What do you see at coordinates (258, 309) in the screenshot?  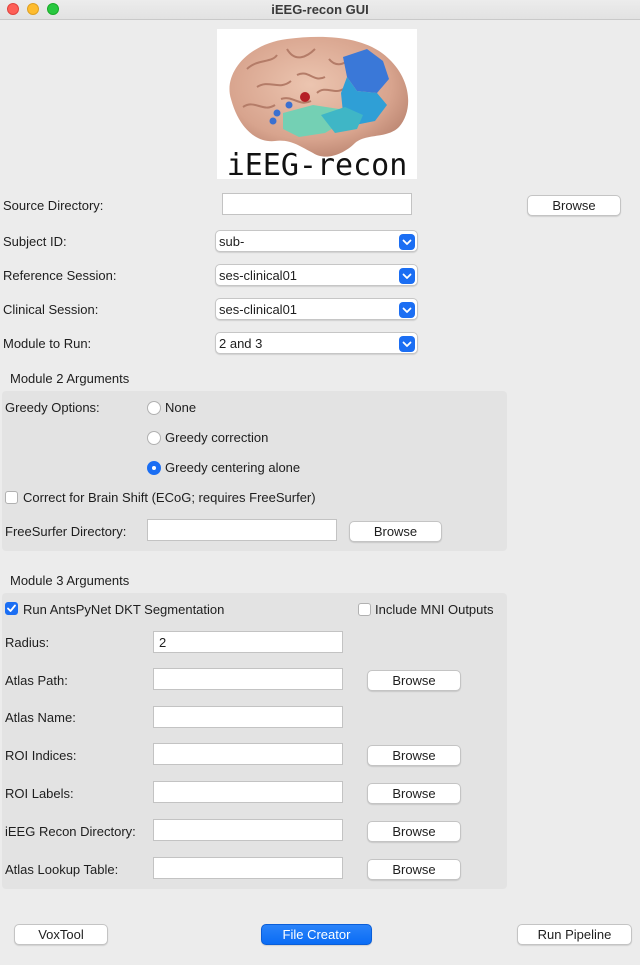 I see `clinical-session-value: ses-clinical01` at bounding box center [258, 309].